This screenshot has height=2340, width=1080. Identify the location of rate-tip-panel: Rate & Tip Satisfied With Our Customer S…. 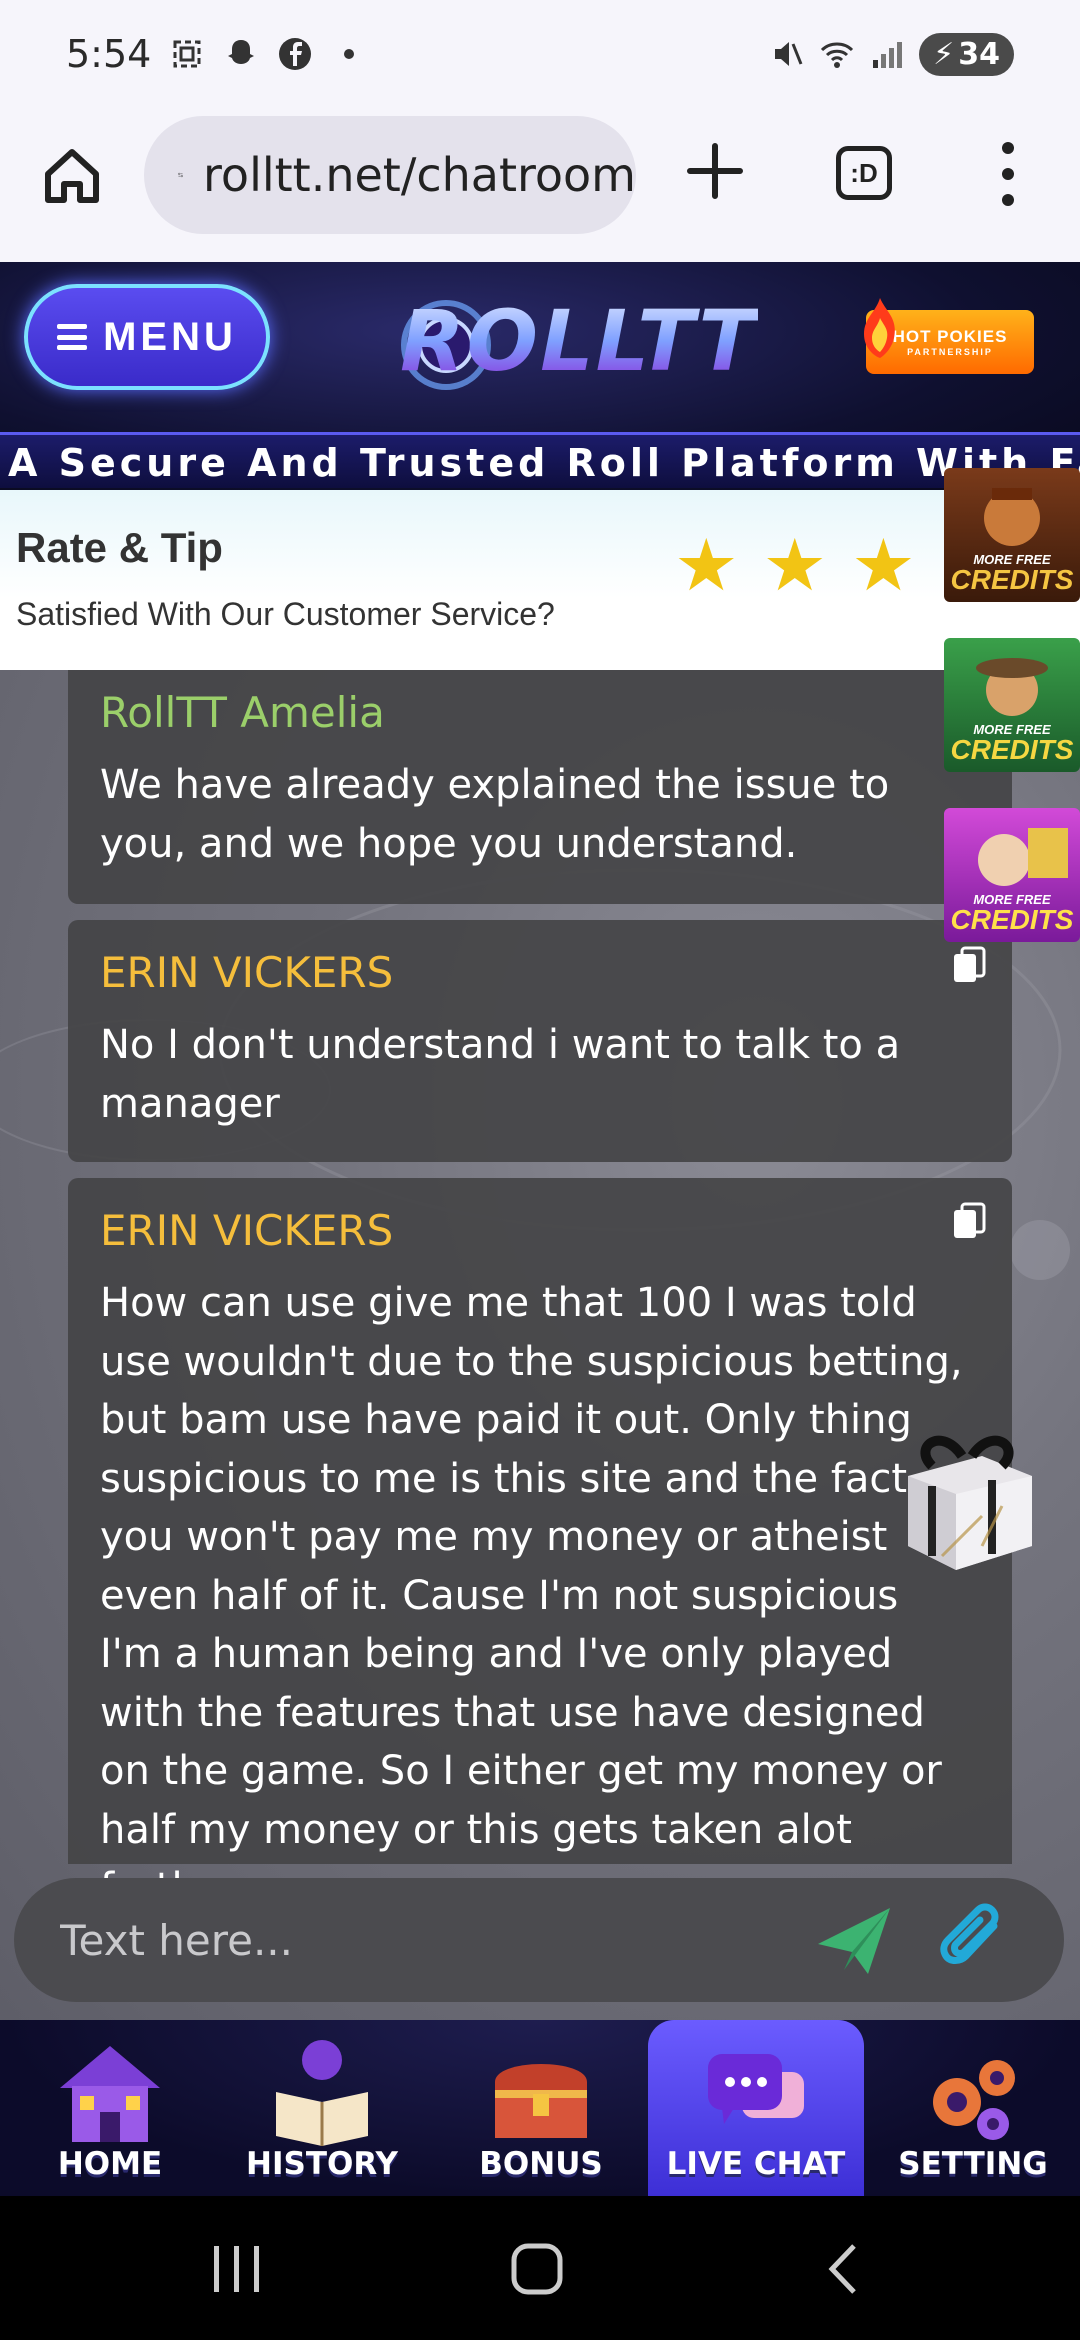
(540, 580).